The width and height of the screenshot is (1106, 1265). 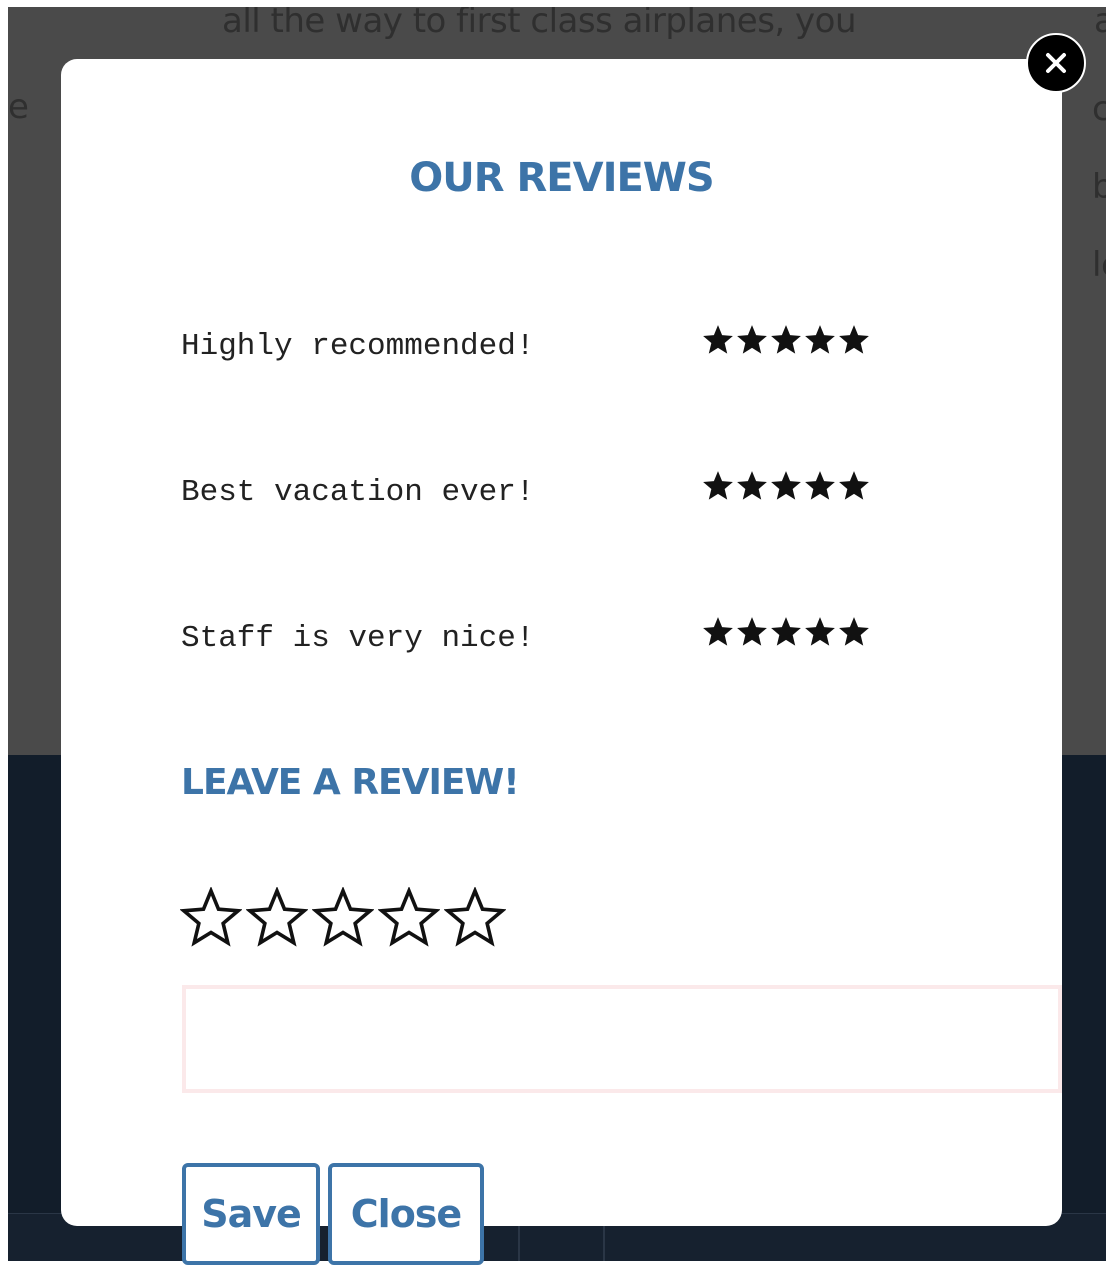 I want to click on star-rating-input, so click(x=343, y=918).